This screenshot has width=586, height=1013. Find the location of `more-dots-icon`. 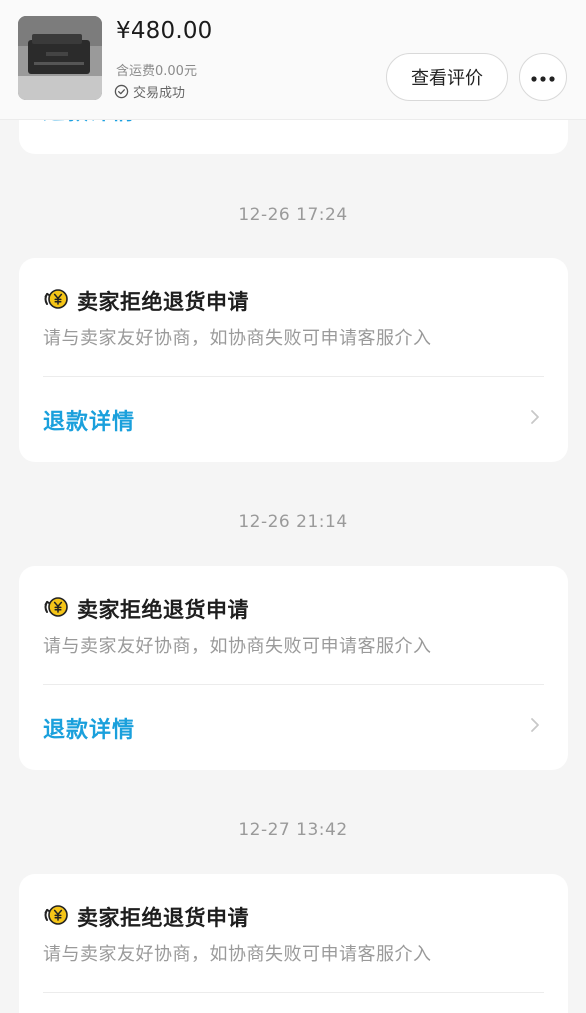

more-dots-icon is located at coordinates (543, 77).